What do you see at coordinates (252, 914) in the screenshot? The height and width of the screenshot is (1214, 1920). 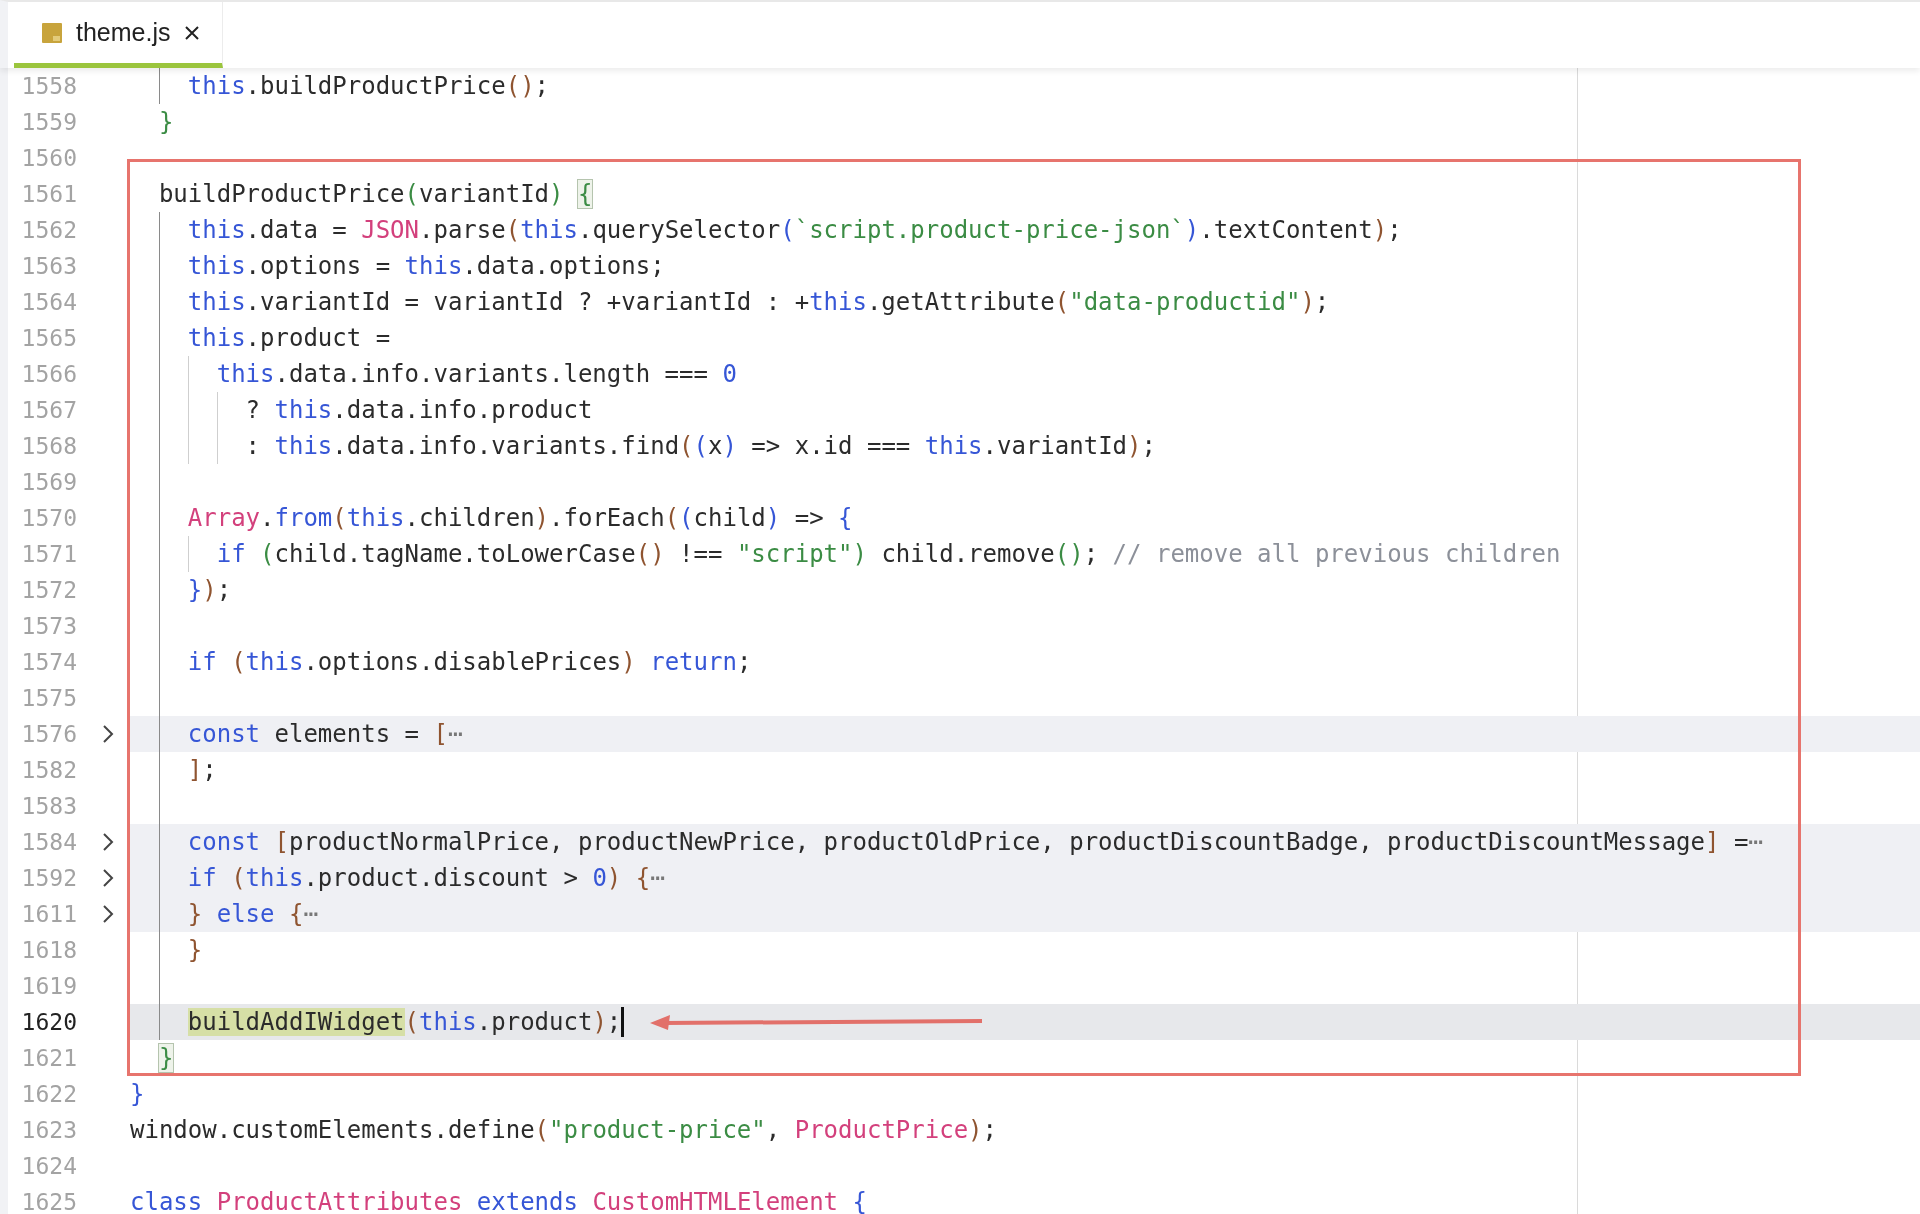 I see `code-line: } else {⋯` at bounding box center [252, 914].